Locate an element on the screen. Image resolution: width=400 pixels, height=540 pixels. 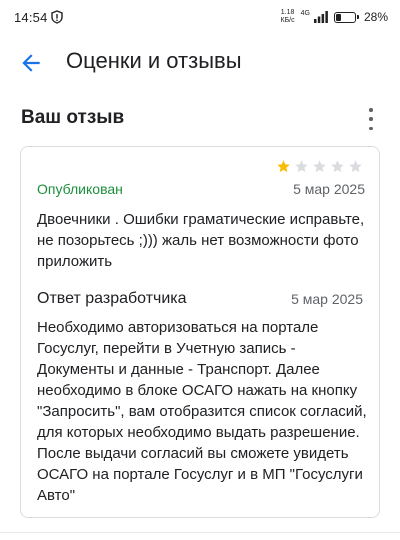
review-status-row: Опубликован 5 мар 2025 is located at coordinates (201, 191).